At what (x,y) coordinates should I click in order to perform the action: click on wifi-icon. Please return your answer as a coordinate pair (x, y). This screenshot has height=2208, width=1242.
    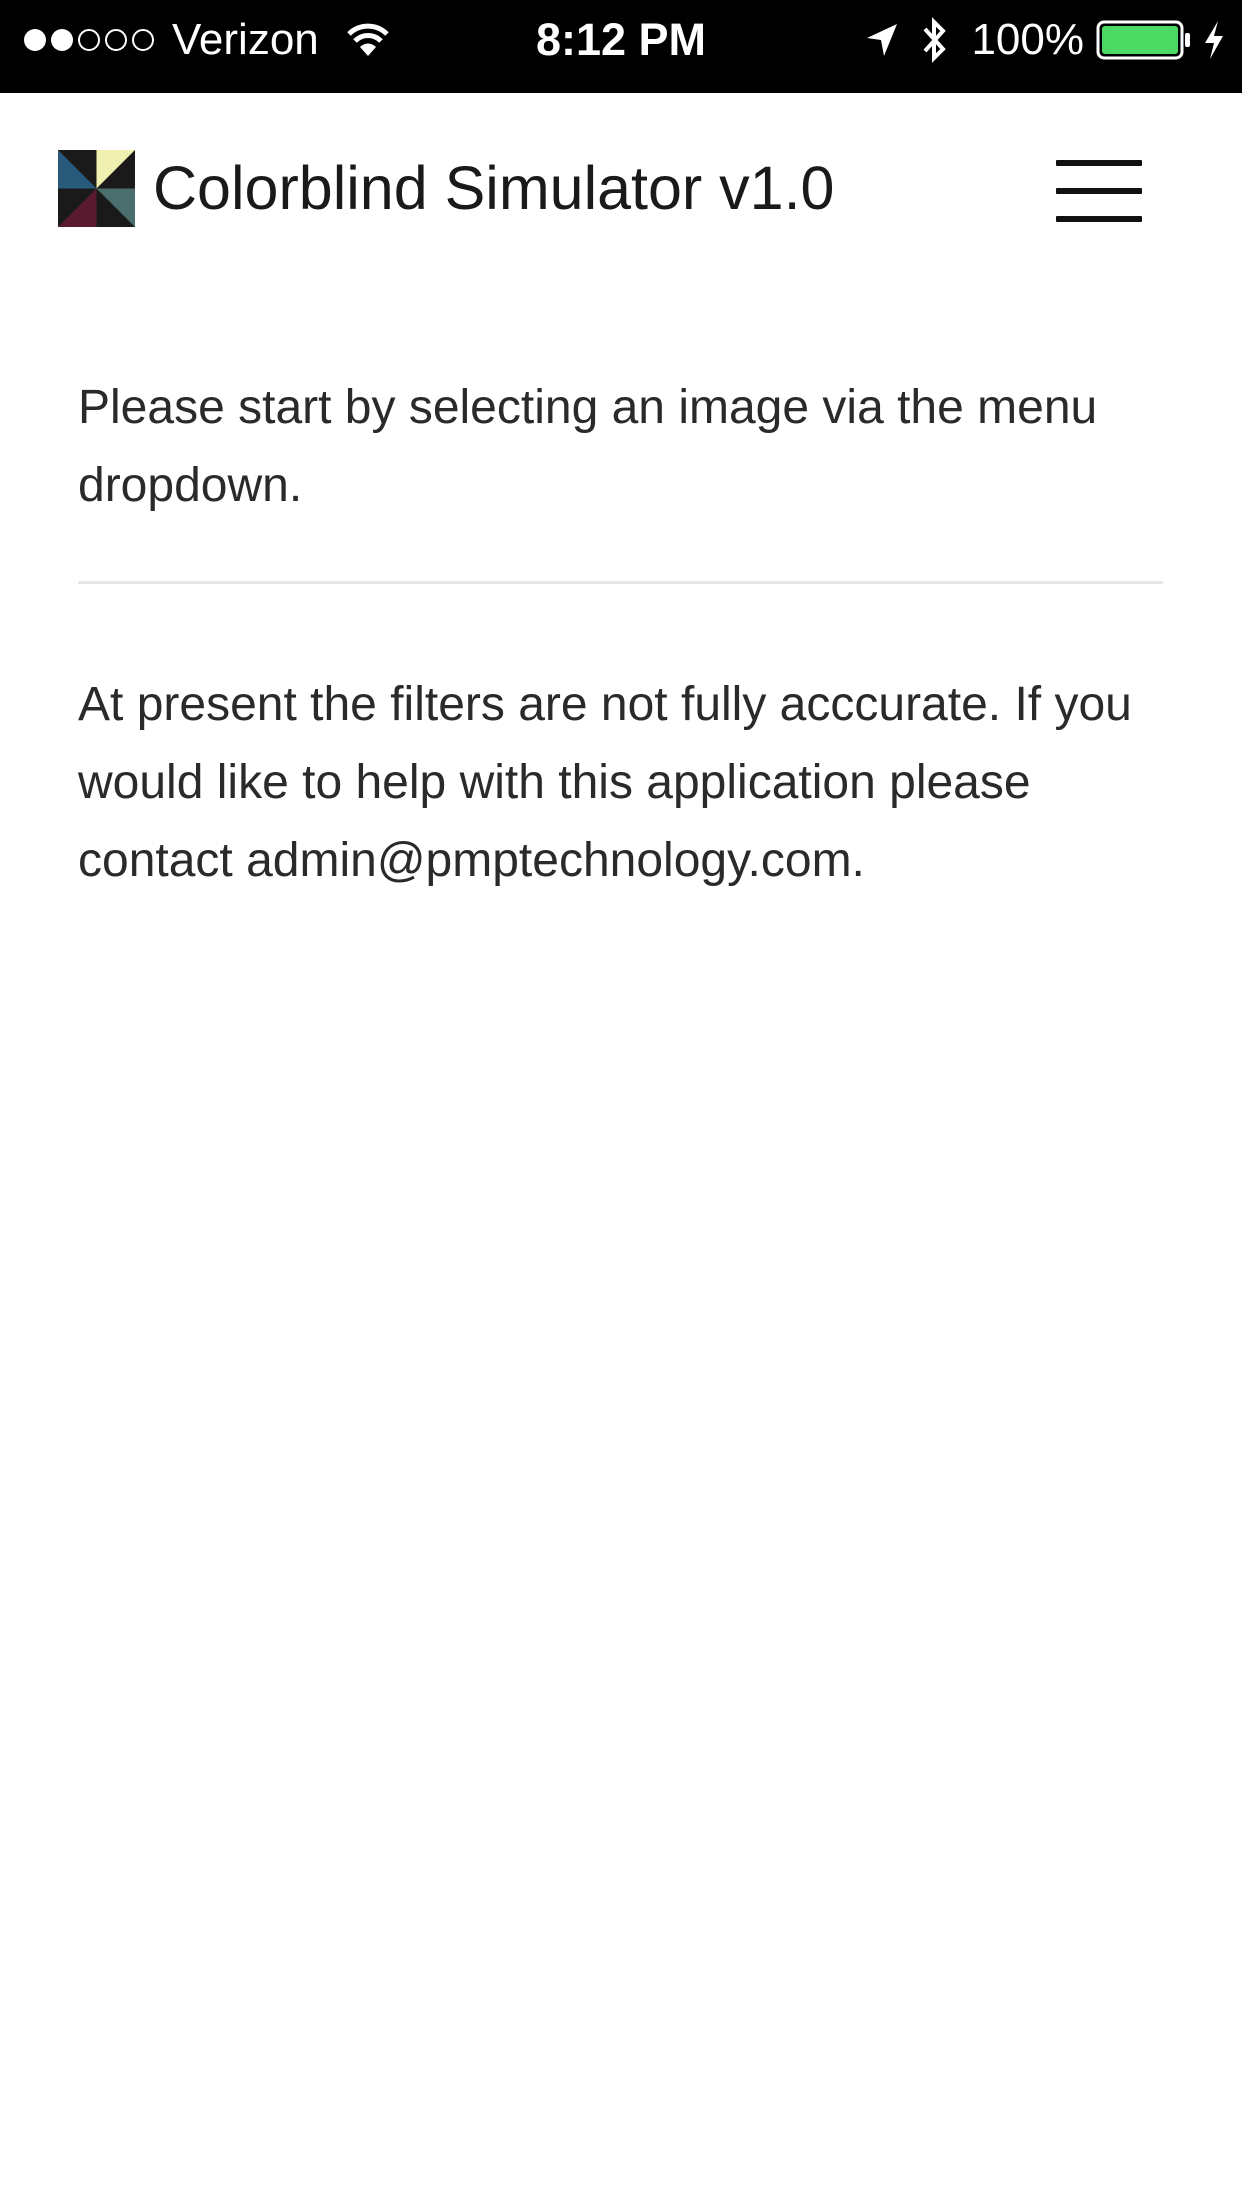
    Looking at the image, I should click on (368, 40).